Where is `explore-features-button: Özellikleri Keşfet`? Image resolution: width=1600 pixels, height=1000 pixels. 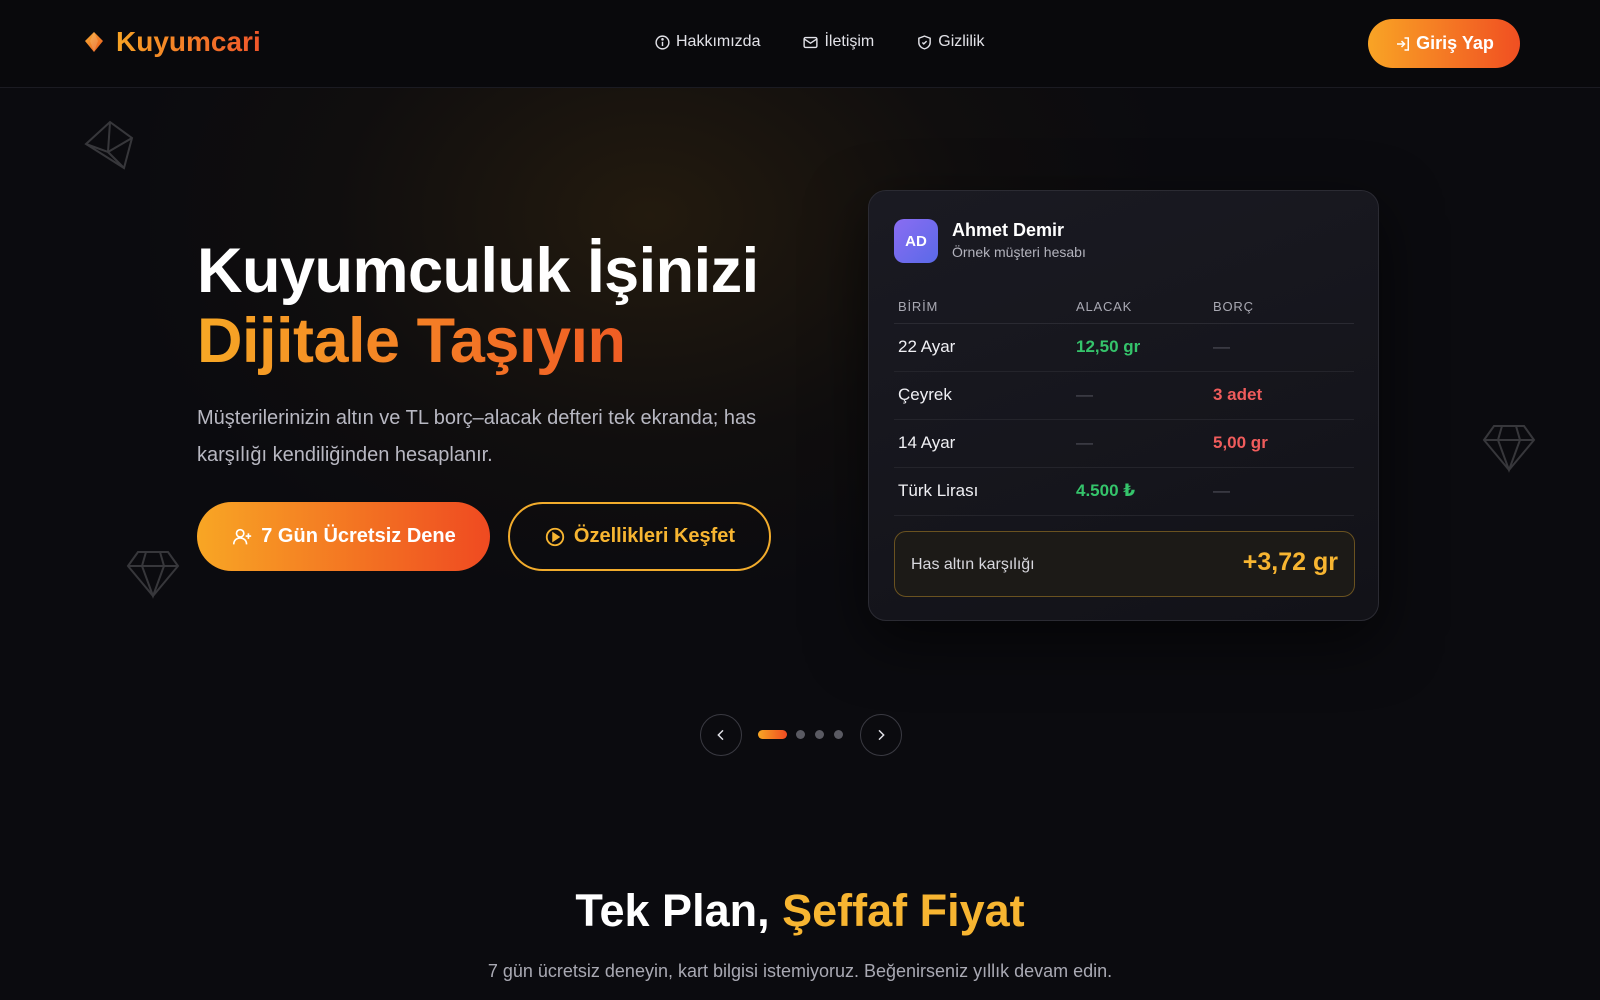 explore-features-button: Özellikleri Keşfet is located at coordinates (639, 536).